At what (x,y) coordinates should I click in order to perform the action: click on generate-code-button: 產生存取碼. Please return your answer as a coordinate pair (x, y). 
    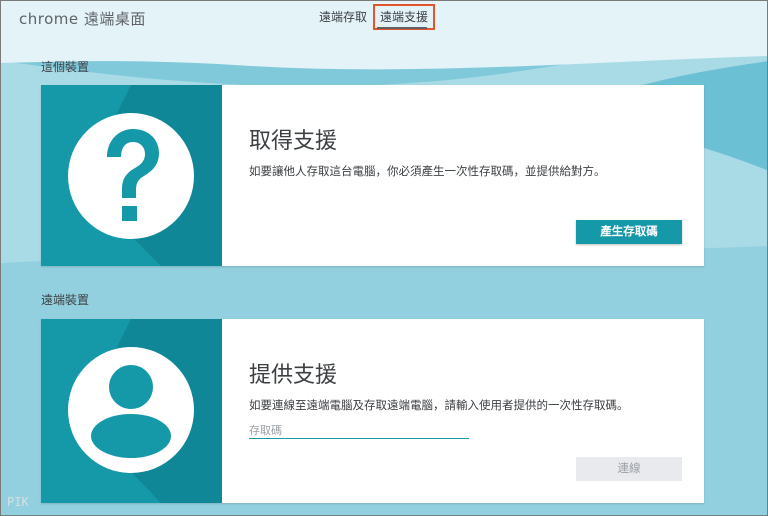
    Looking at the image, I should click on (629, 232).